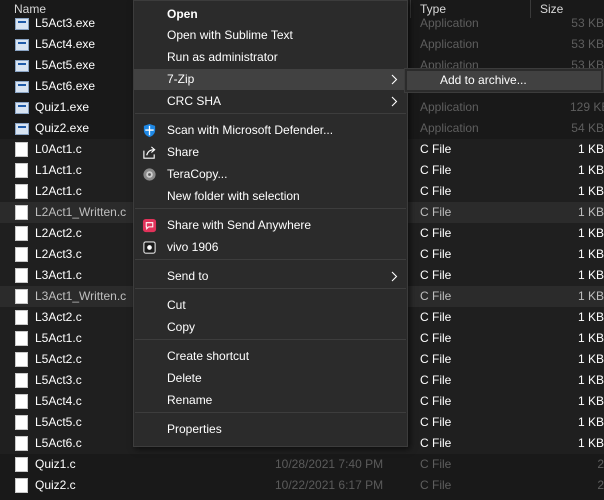 Image resolution: width=604 pixels, height=500 pixels. I want to click on menu-item-open-sublime: Open with Sublime Text, so click(270, 35).